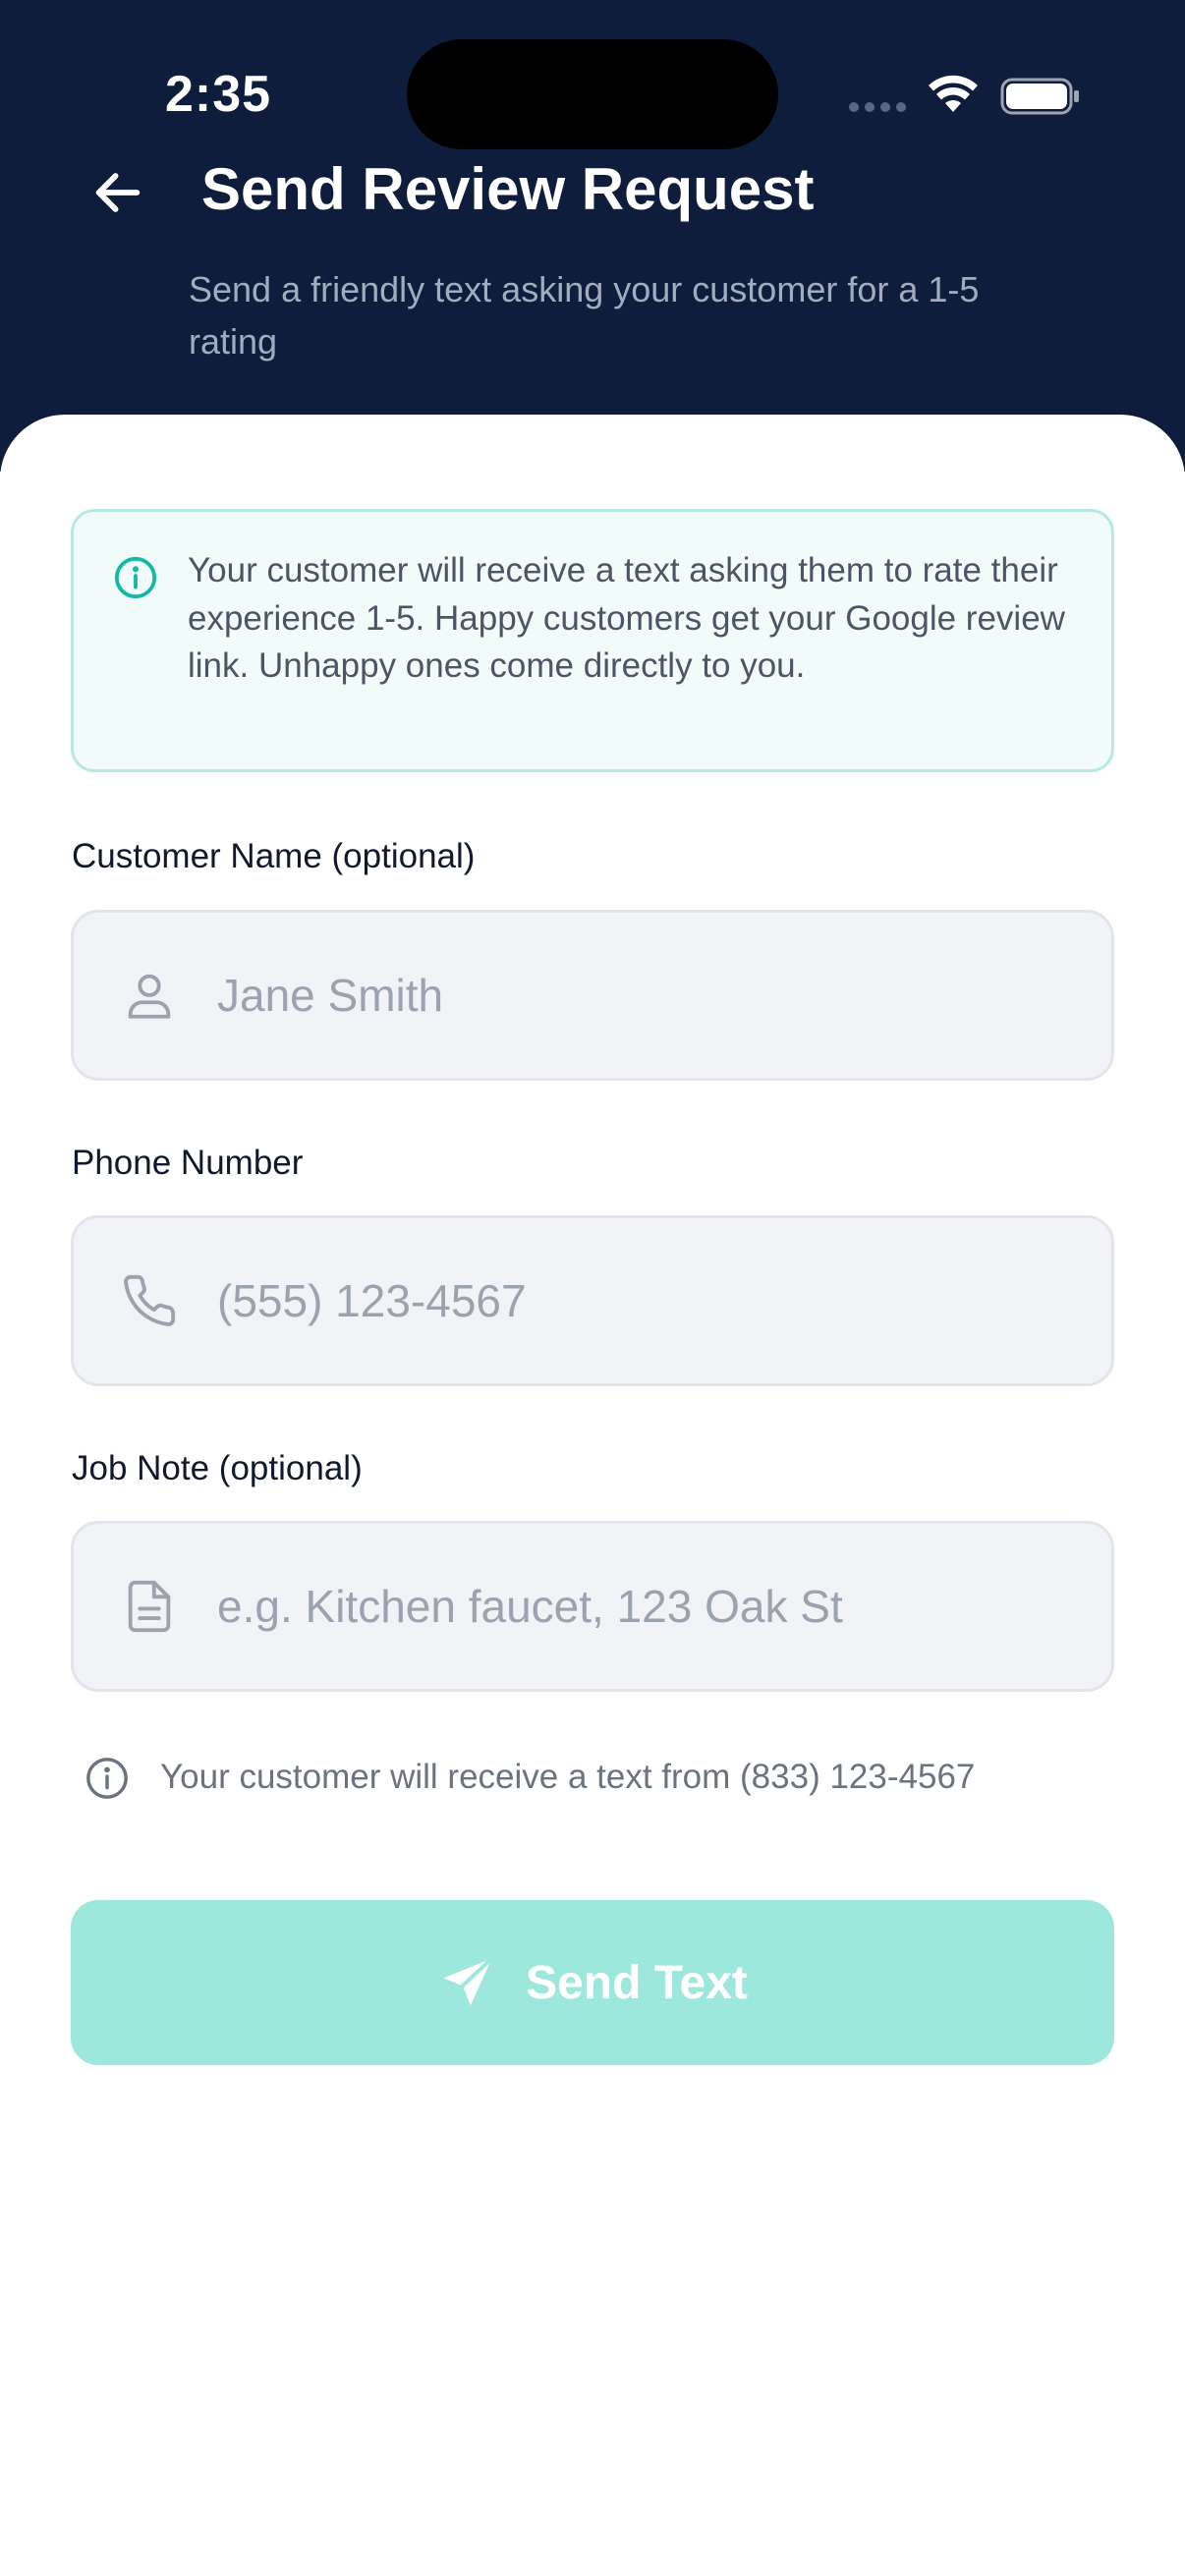 This screenshot has width=1185, height=2576. I want to click on document-icon, so click(150, 1606).